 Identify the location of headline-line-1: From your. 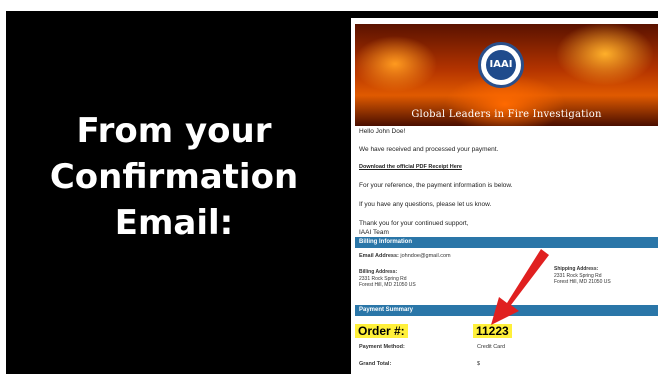
(174, 131).